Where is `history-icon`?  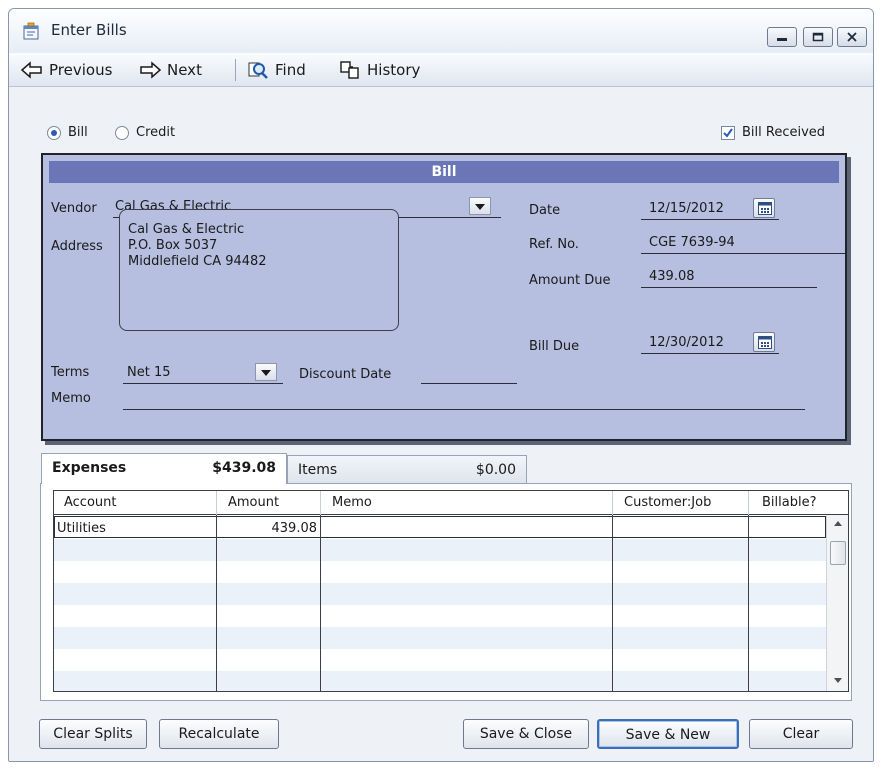
history-icon is located at coordinates (349, 70).